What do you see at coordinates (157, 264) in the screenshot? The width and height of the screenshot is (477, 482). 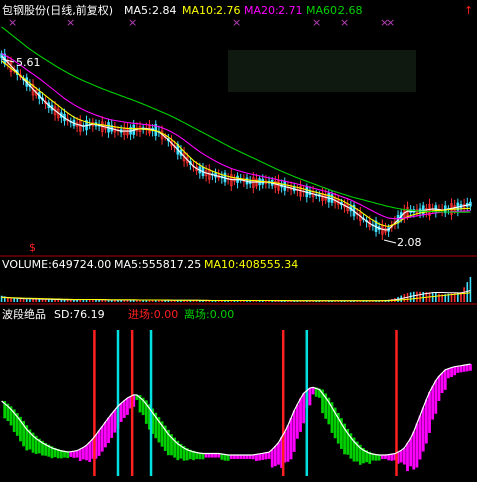 I see `volume-ma5-label: MA5:555817.25` at bounding box center [157, 264].